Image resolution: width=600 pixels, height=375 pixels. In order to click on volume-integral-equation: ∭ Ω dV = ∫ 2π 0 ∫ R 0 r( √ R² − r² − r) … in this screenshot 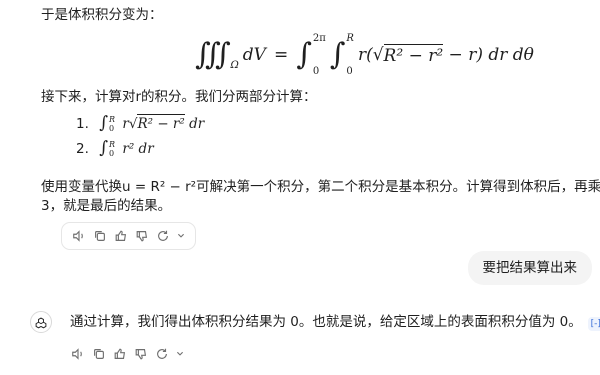, I will do `click(364, 55)`.